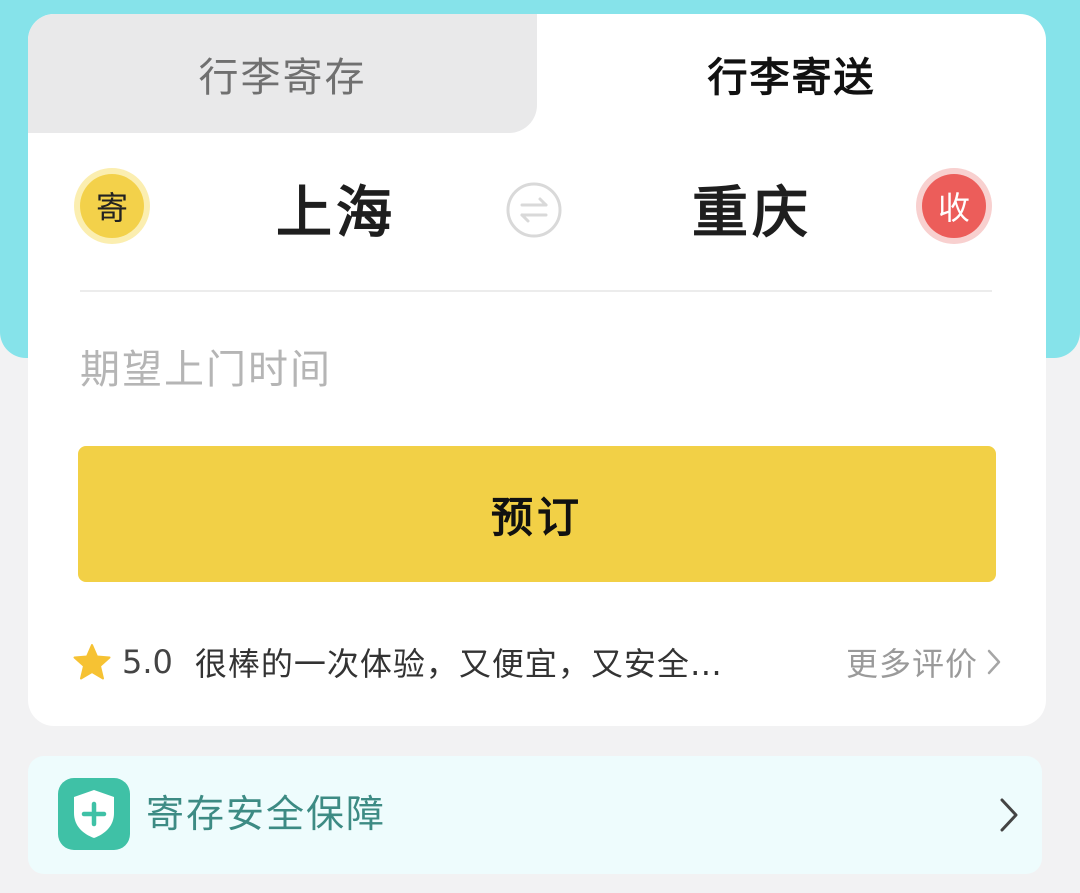 Image resolution: width=1080 pixels, height=893 pixels. Describe the element at coordinates (535, 815) in the screenshot. I see `safety-guarantee-row: 寄存安全保障` at that location.